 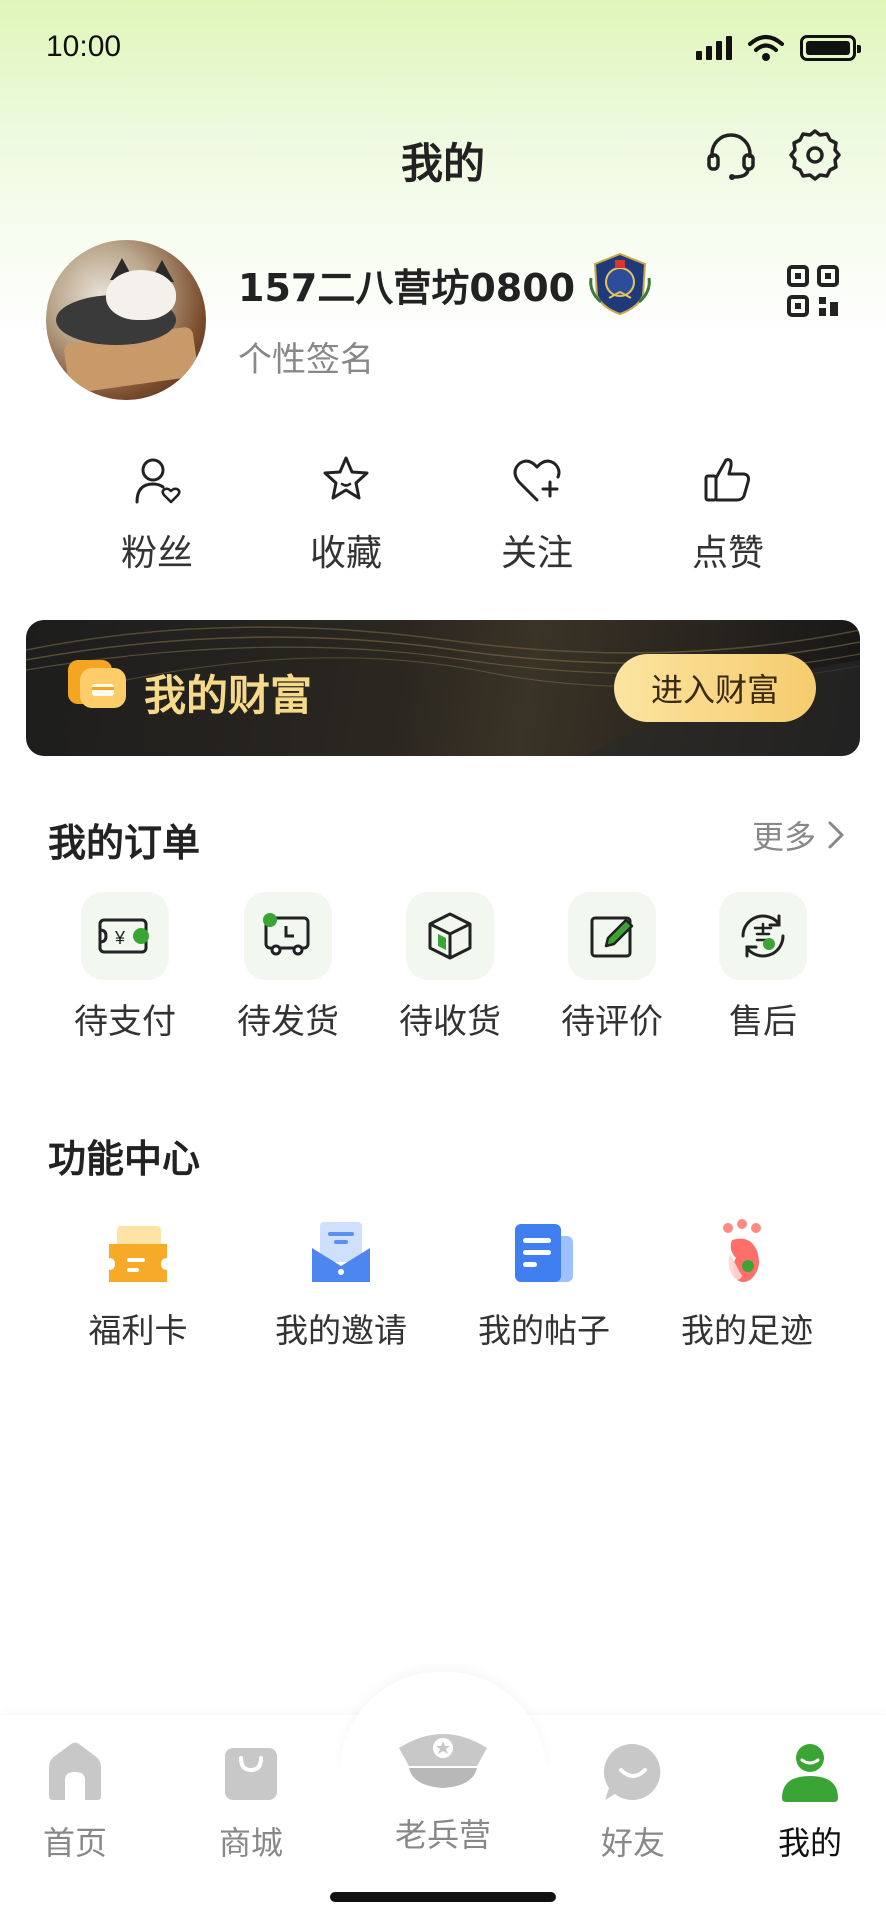 What do you see at coordinates (450, 1022) in the screenshot?
I see `order-pending-receipt-label: 待收货` at bounding box center [450, 1022].